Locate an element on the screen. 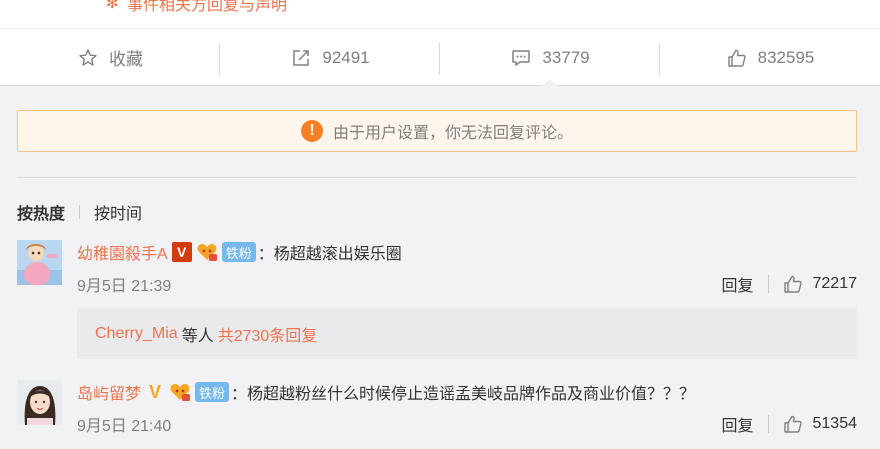 Image resolution: width=880 pixels, height=449 pixels. comment-timestamp: 9月5日 21:40 is located at coordinates (124, 426).